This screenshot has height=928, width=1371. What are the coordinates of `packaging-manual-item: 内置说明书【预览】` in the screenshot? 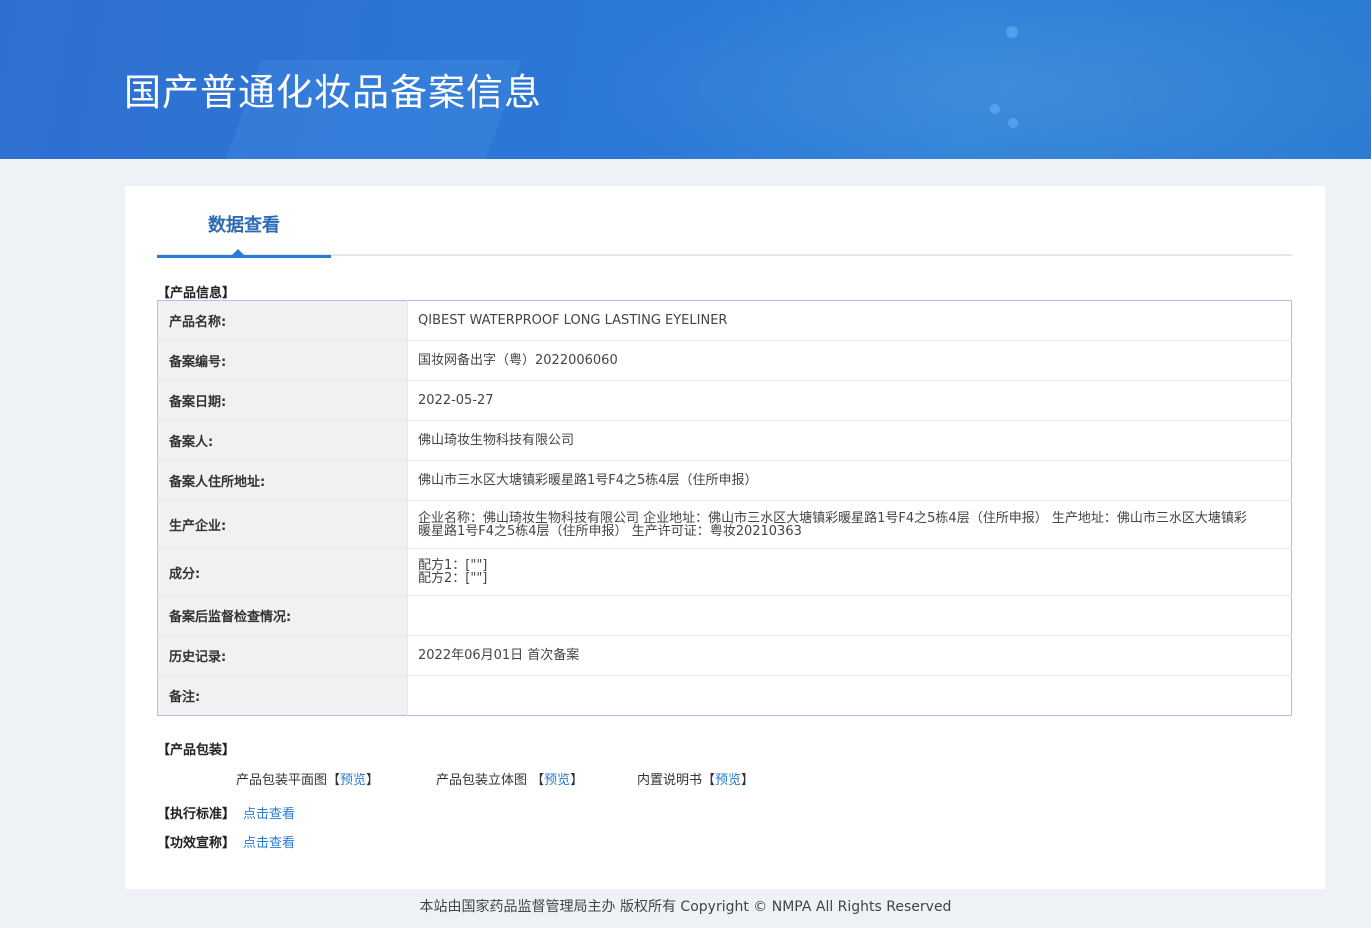 It's located at (696, 780).